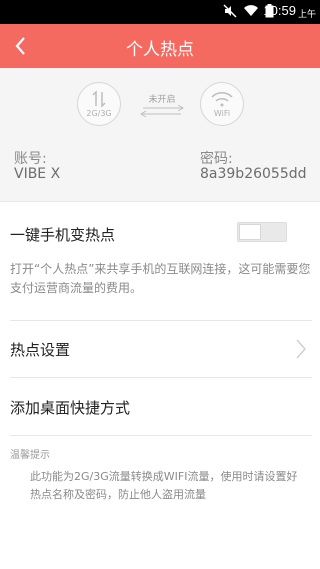 The height and width of the screenshot is (569, 320). What do you see at coordinates (30, 159) in the screenshot?
I see `account-label: 账号:` at bounding box center [30, 159].